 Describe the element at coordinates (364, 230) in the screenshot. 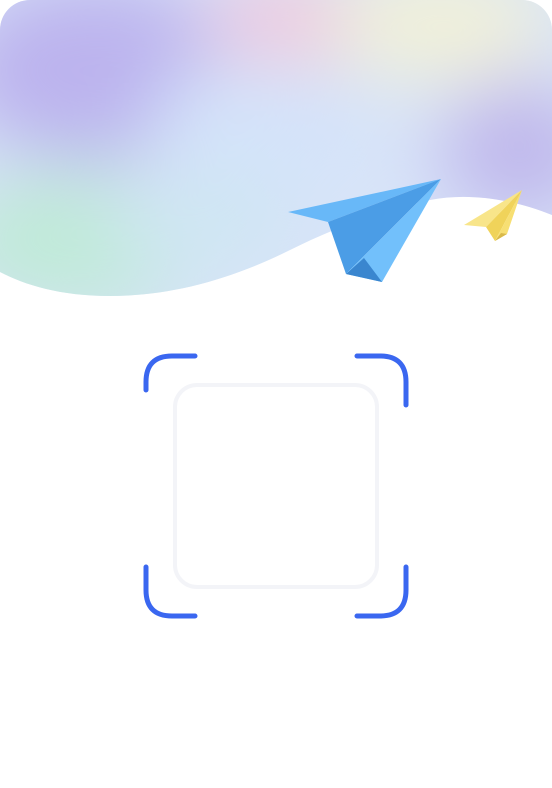

I see `paper-plane-blue-icon` at that location.